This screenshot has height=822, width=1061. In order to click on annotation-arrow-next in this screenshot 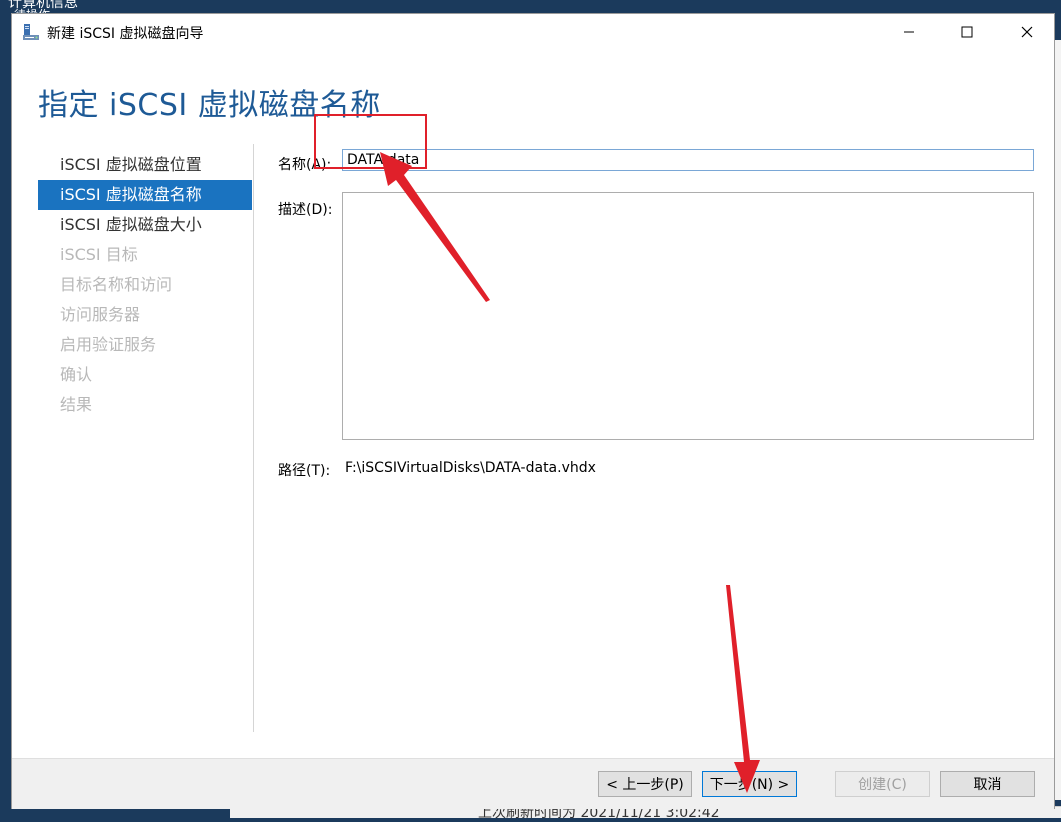, I will do `click(743, 689)`.